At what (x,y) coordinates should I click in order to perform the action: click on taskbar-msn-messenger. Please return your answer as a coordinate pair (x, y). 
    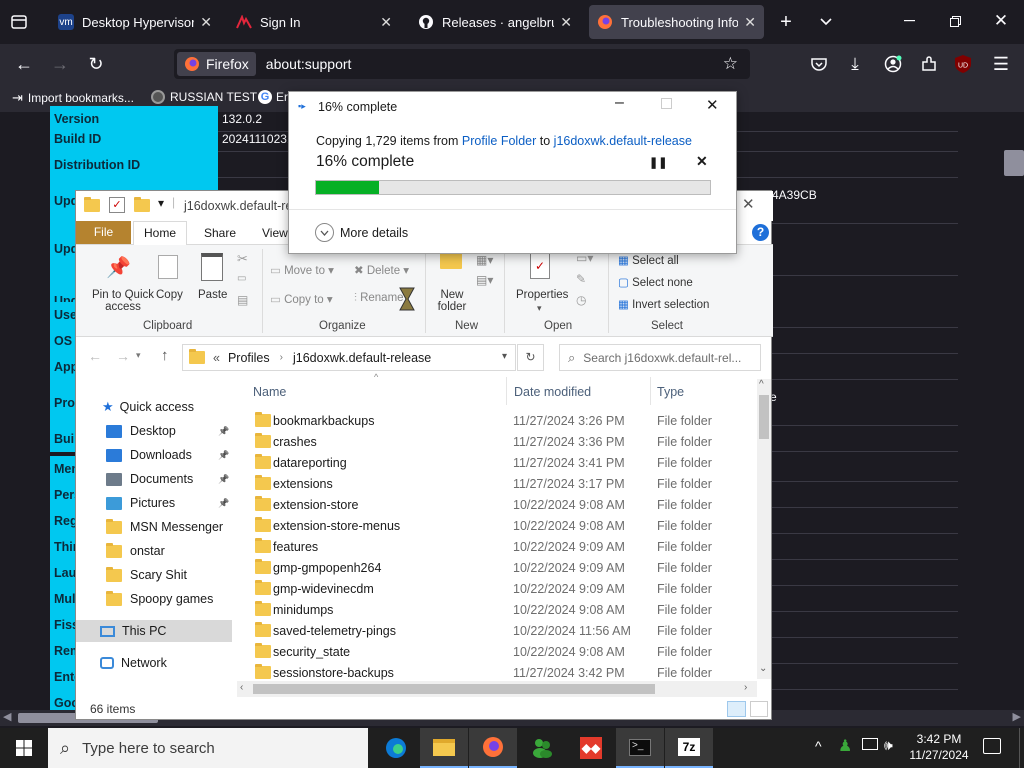
    Looking at the image, I should click on (542, 748).